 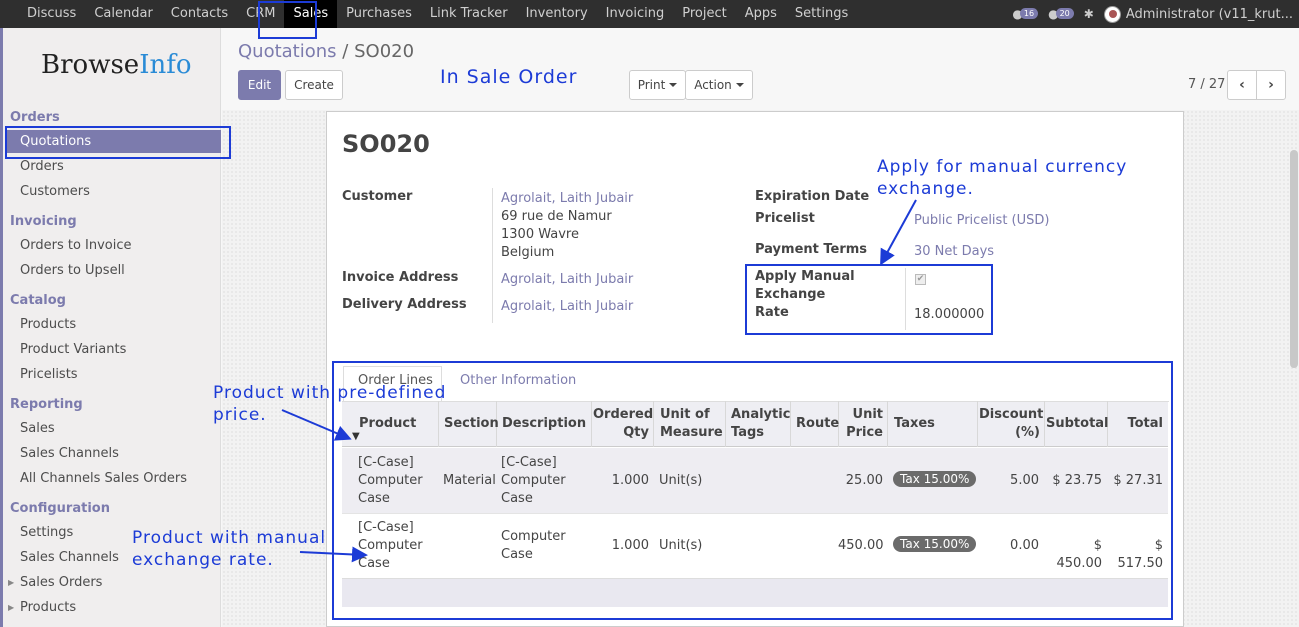 What do you see at coordinates (333, 554) in the screenshot?
I see `arrow-to-row2` at bounding box center [333, 554].